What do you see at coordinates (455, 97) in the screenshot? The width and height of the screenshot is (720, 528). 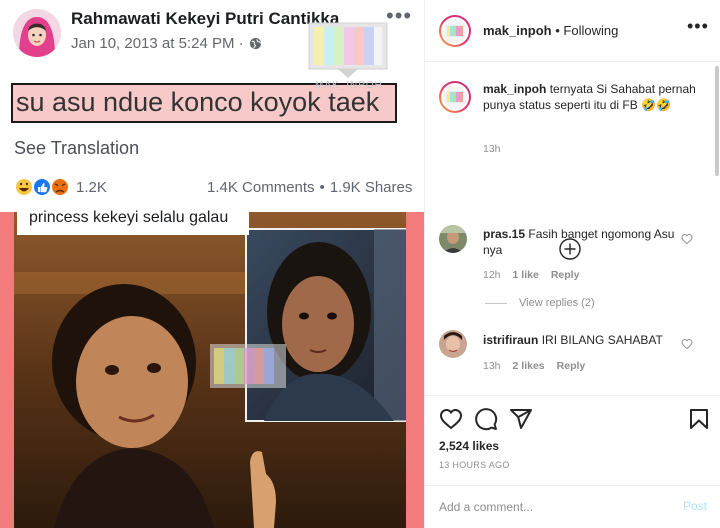 I see `caption-avatar` at bounding box center [455, 97].